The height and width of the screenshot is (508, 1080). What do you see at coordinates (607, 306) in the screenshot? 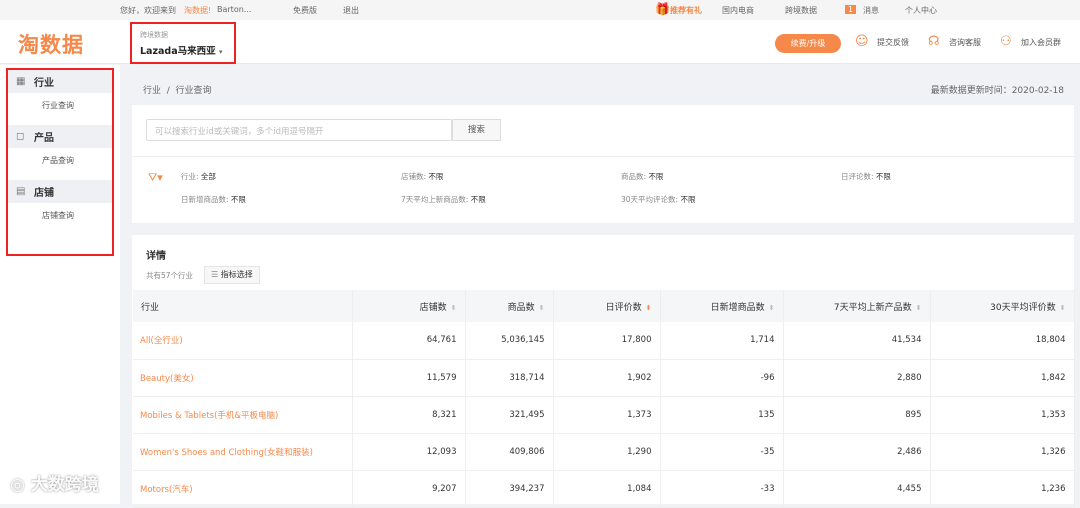
I see `col-daily-reviews: 日评价数 ⬍` at bounding box center [607, 306].